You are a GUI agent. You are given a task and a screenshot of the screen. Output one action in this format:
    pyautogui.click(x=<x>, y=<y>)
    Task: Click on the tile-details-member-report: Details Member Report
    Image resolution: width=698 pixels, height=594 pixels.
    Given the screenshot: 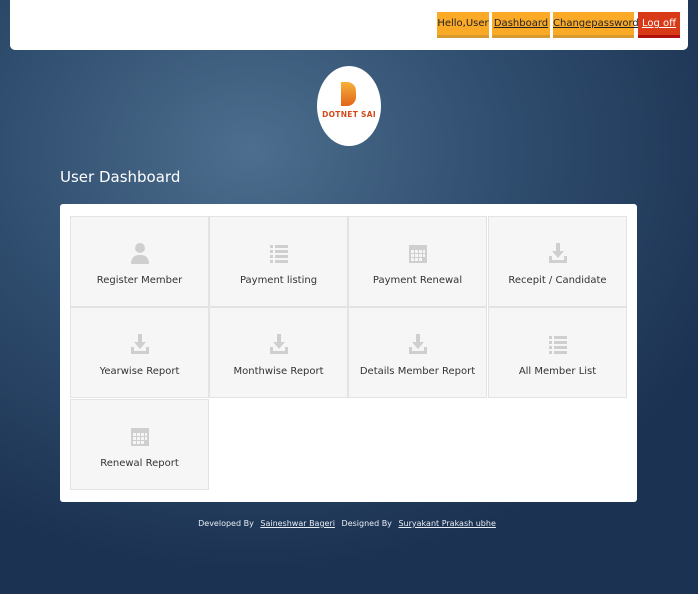 What is the action you would take?
    pyautogui.click(x=417, y=352)
    